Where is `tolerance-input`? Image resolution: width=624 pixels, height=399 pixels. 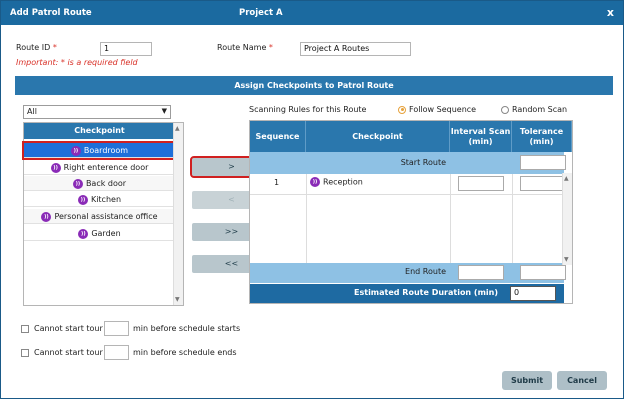
tolerance-input is located at coordinates (543, 183).